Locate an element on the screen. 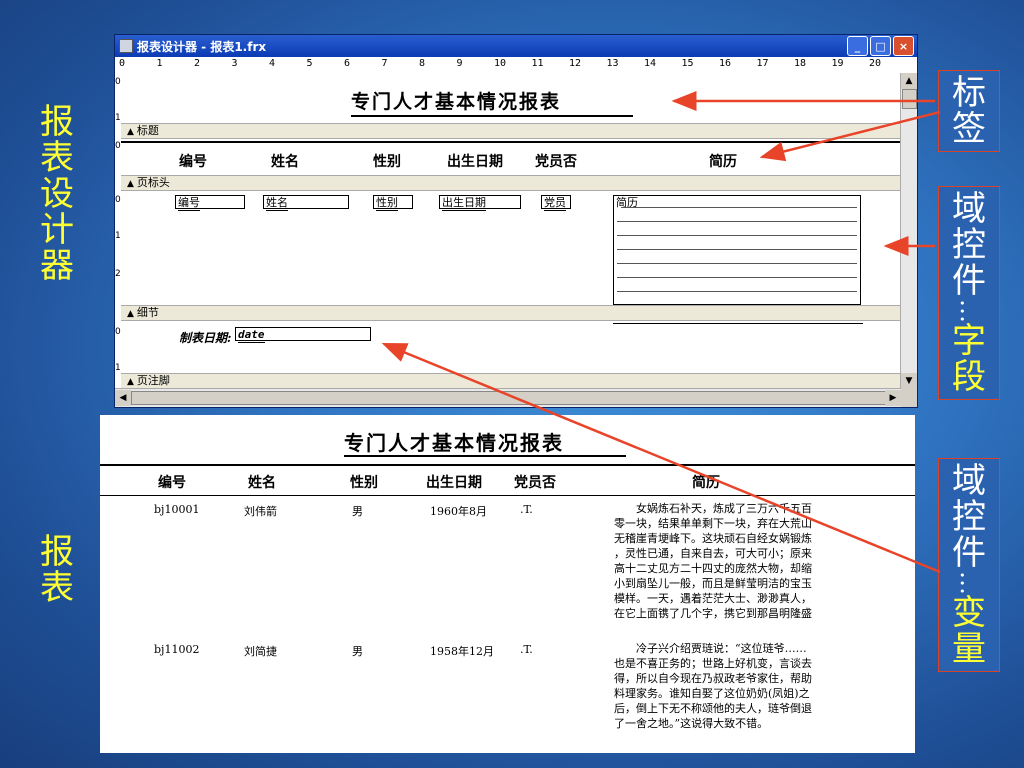  report-header-bottom-line is located at coordinates (507, 495).